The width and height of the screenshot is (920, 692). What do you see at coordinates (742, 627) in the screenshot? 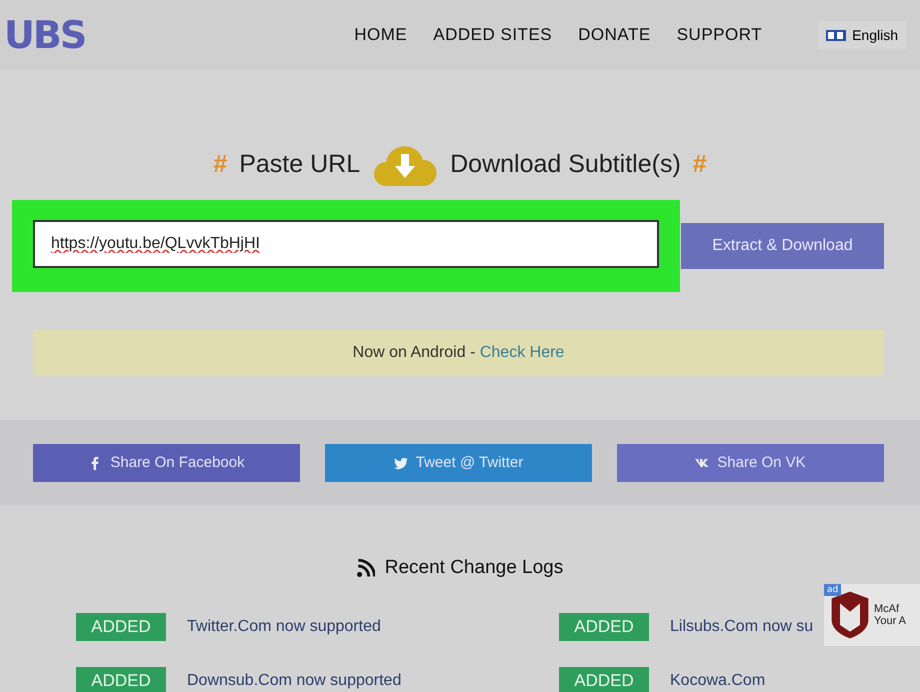
I see `changelog-text: Lilsubs.Com now su` at bounding box center [742, 627].